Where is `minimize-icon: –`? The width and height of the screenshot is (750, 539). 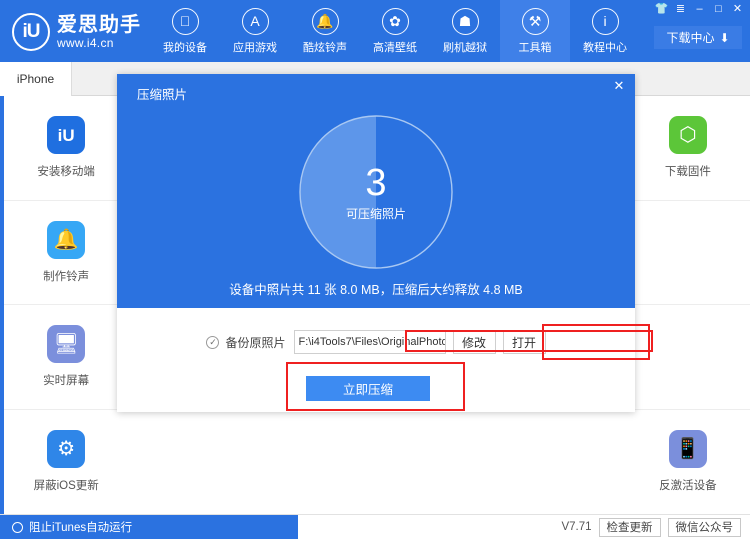
minimize-icon: – is located at coordinates (699, 9).